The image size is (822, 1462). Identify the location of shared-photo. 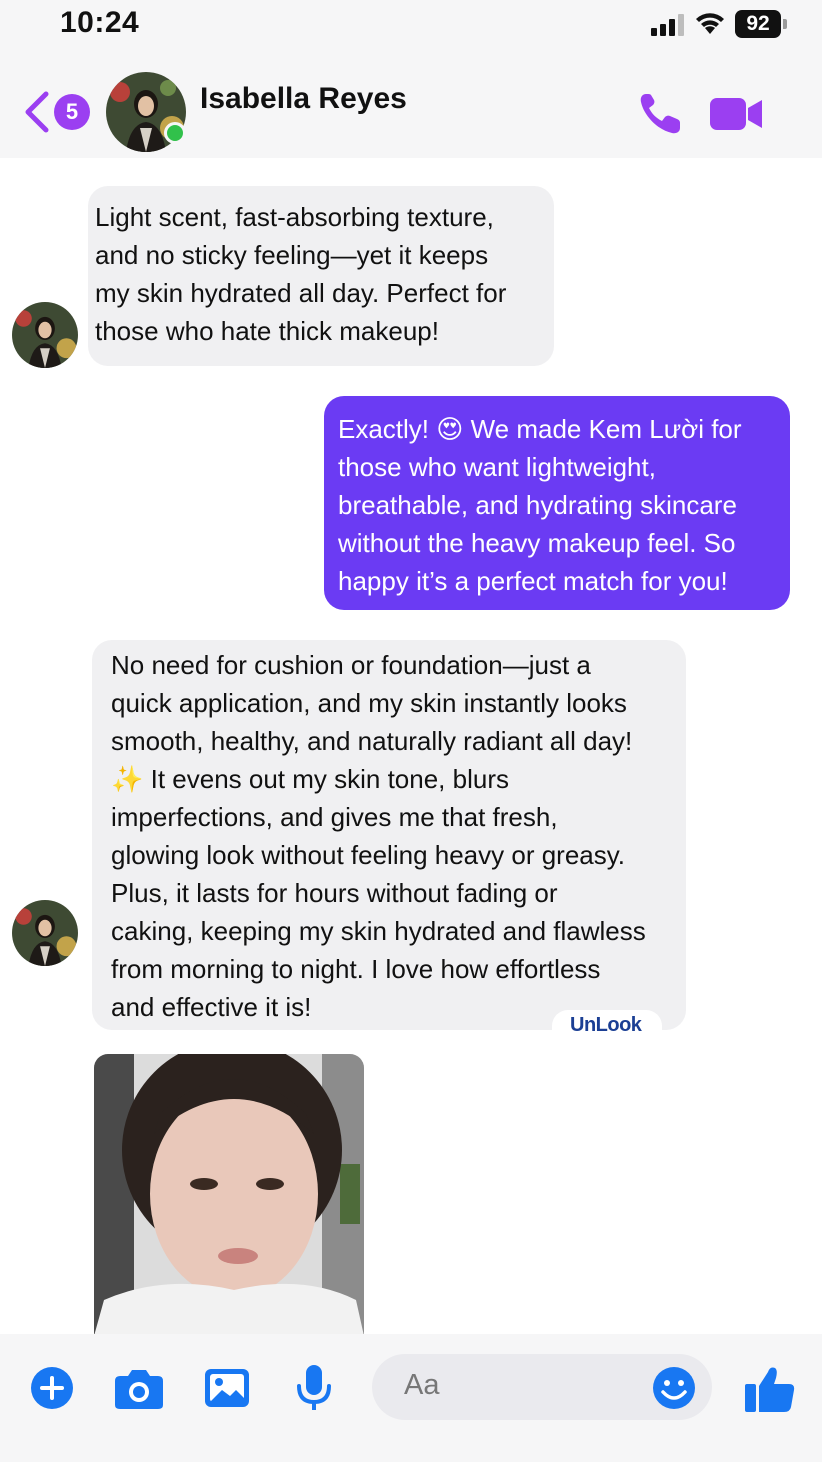
(229, 1195).